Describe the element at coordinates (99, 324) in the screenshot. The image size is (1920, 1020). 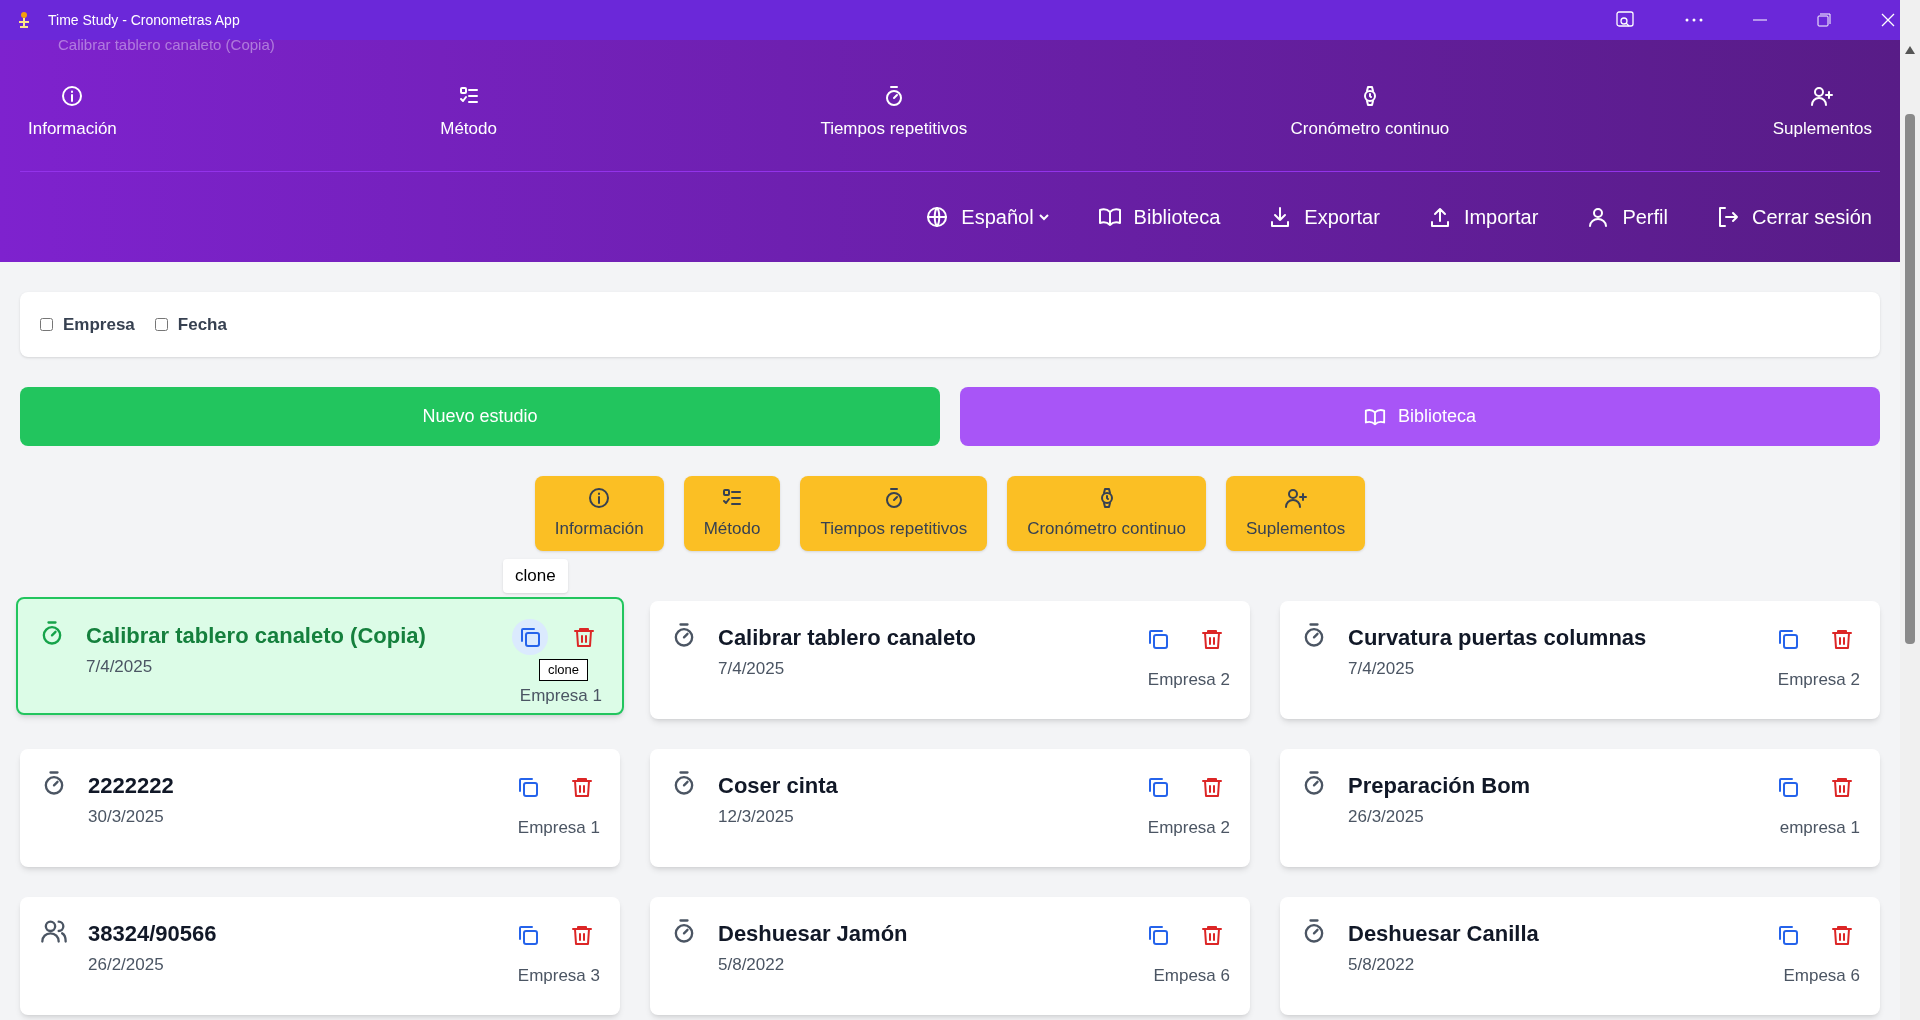
I see `checkbox-label: Empresa` at that location.